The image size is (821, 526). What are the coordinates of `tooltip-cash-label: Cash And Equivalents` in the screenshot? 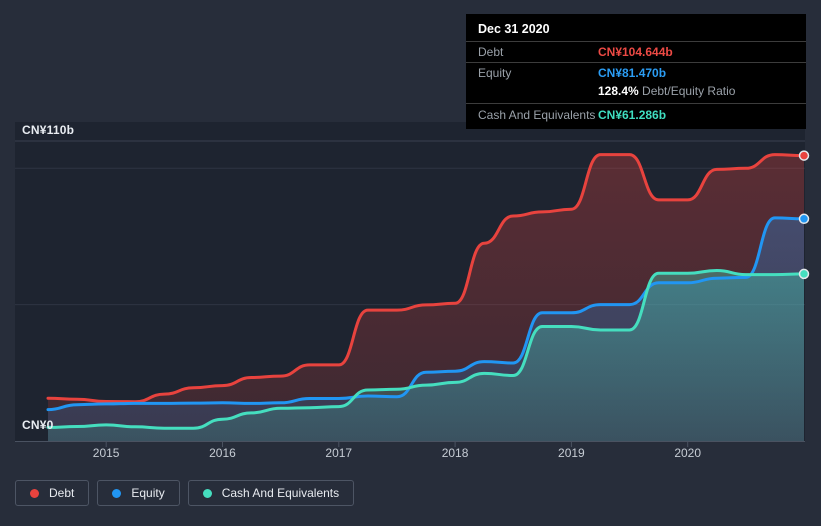 It's located at (537, 115).